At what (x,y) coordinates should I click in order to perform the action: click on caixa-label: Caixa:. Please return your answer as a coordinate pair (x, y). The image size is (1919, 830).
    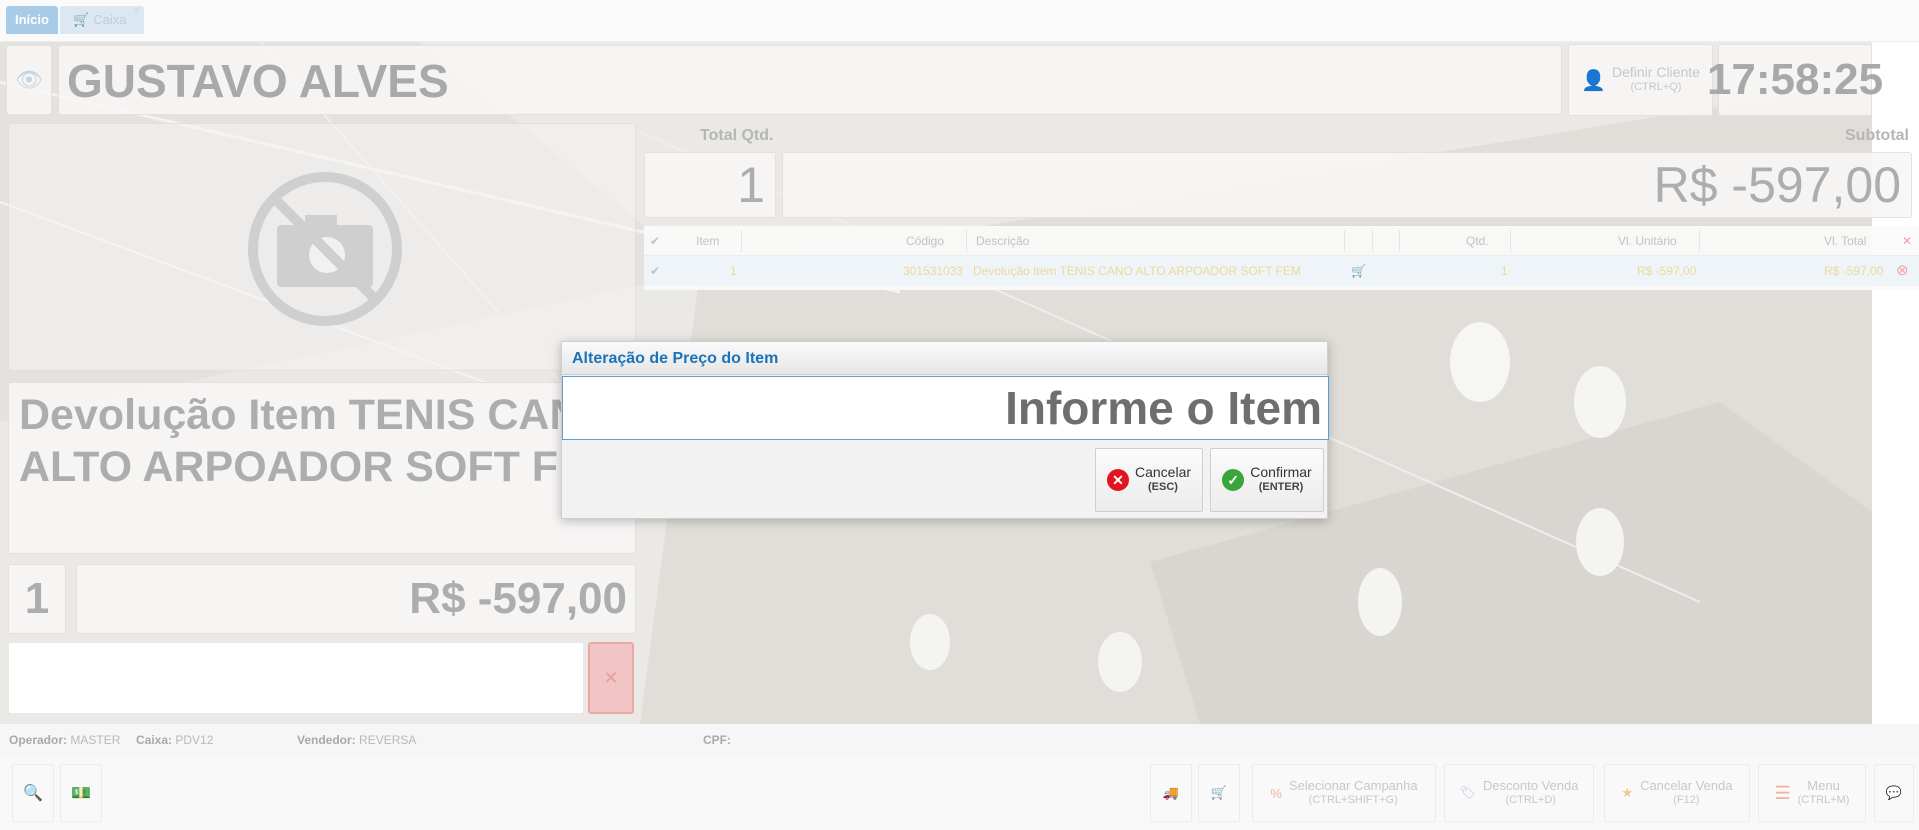
    Looking at the image, I should click on (154, 740).